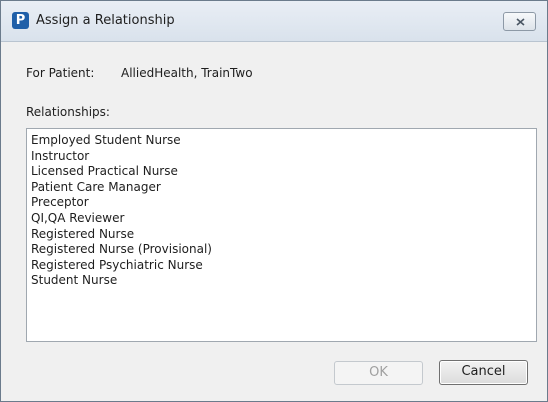 The width and height of the screenshot is (548, 402). Describe the element at coordinates (483, 372) in the screenshot. I see `cancel-button: Cancel` at that location.